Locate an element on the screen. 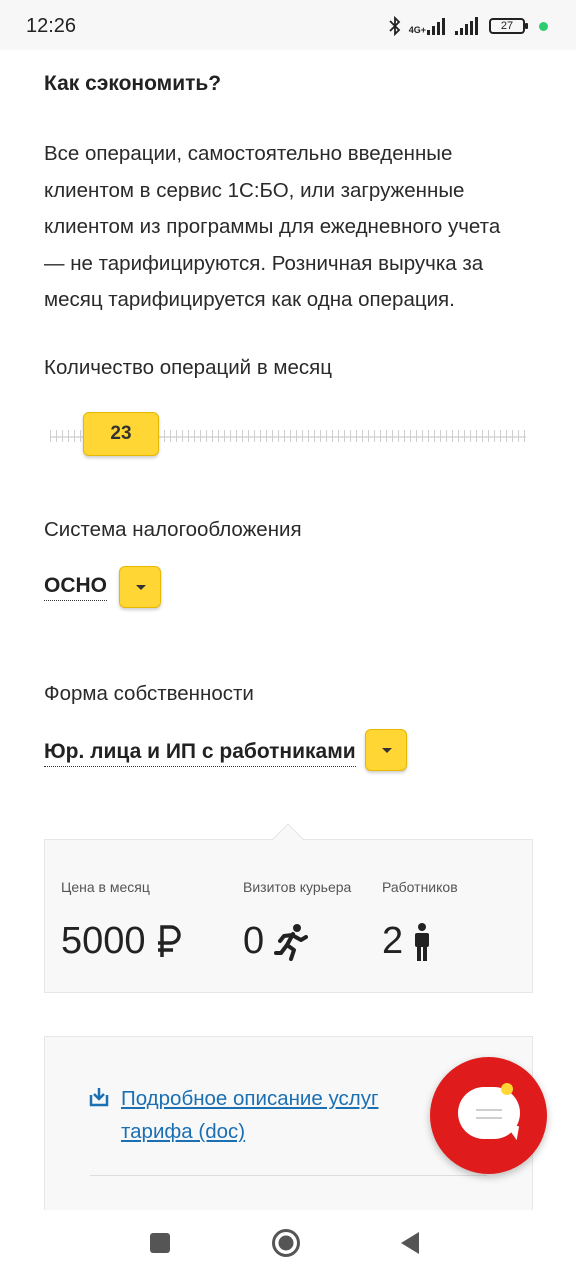 This screenshot has height=1280, width=576. chat-button is located at coordinates (488, 1115).